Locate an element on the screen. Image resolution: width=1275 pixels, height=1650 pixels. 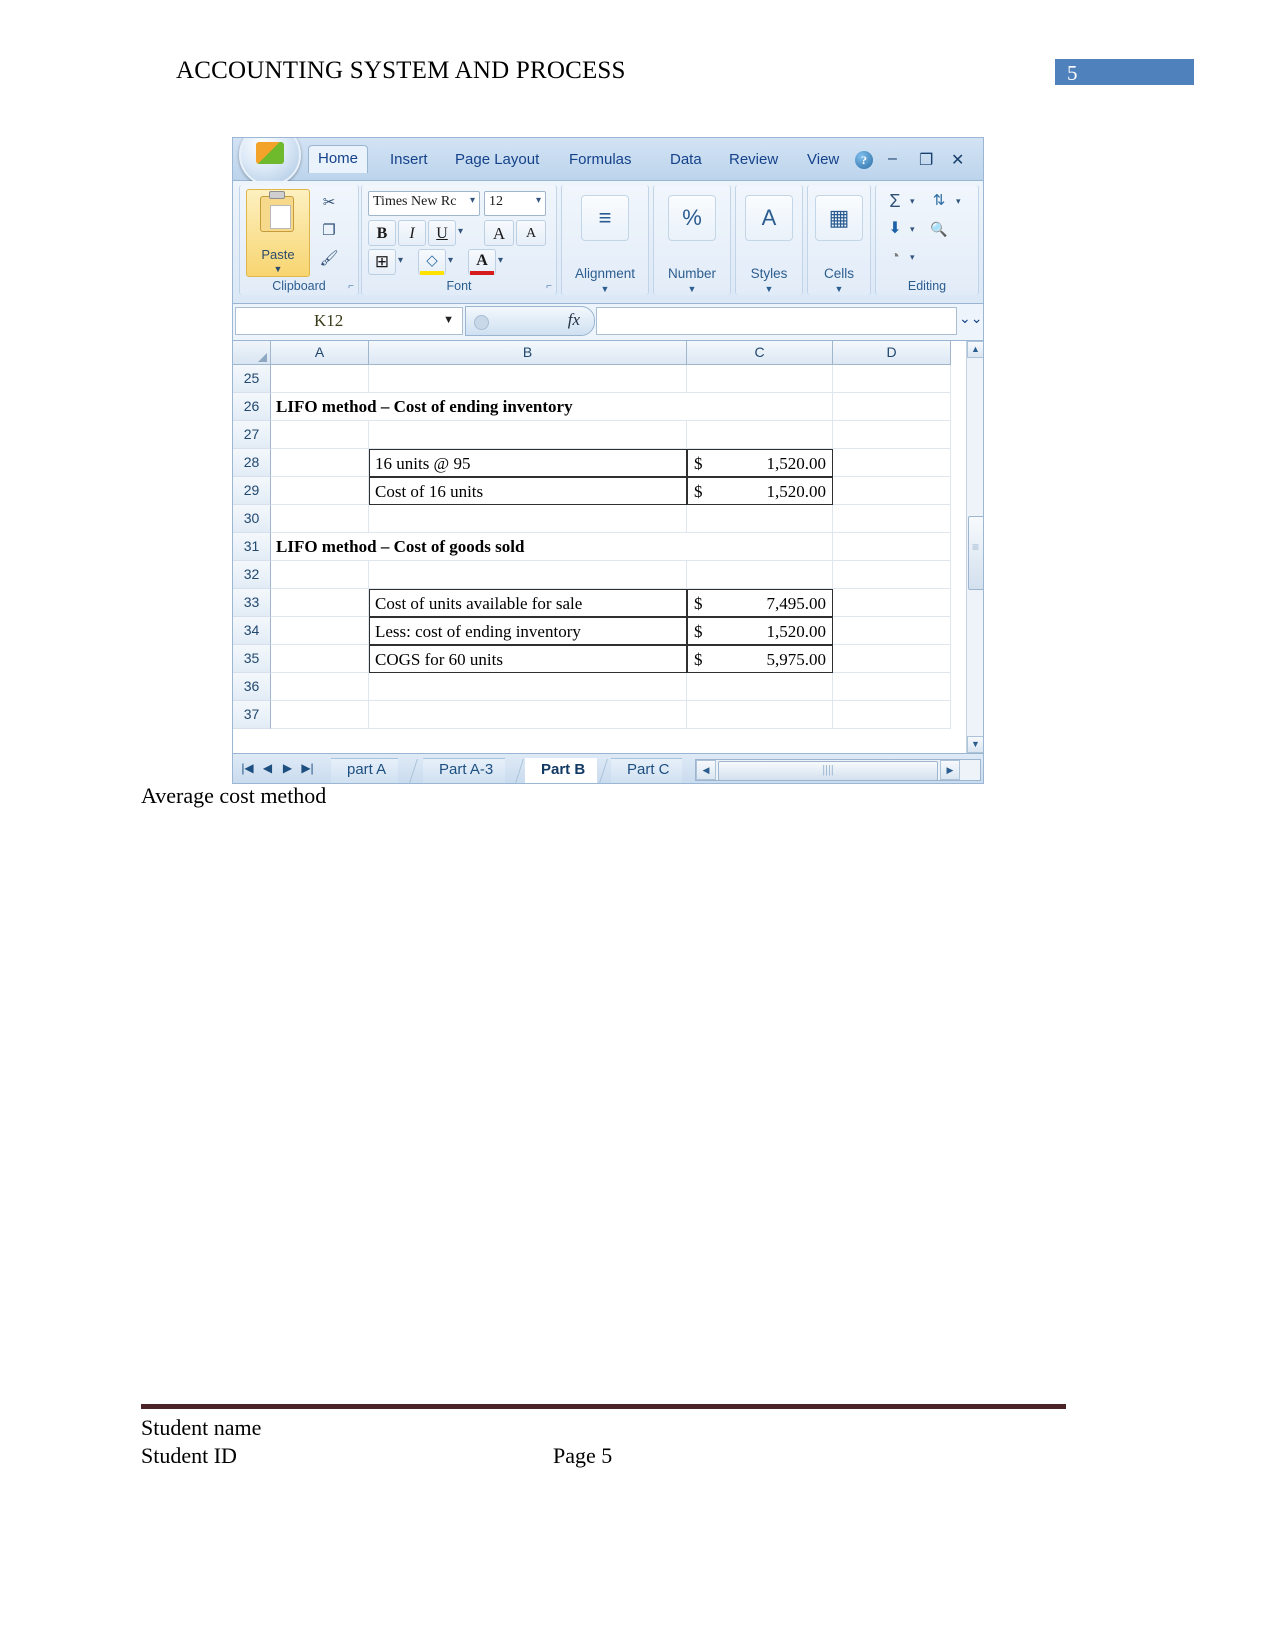
sort-filter-caret-icon: ▾ is located at coordinates (958, 201).